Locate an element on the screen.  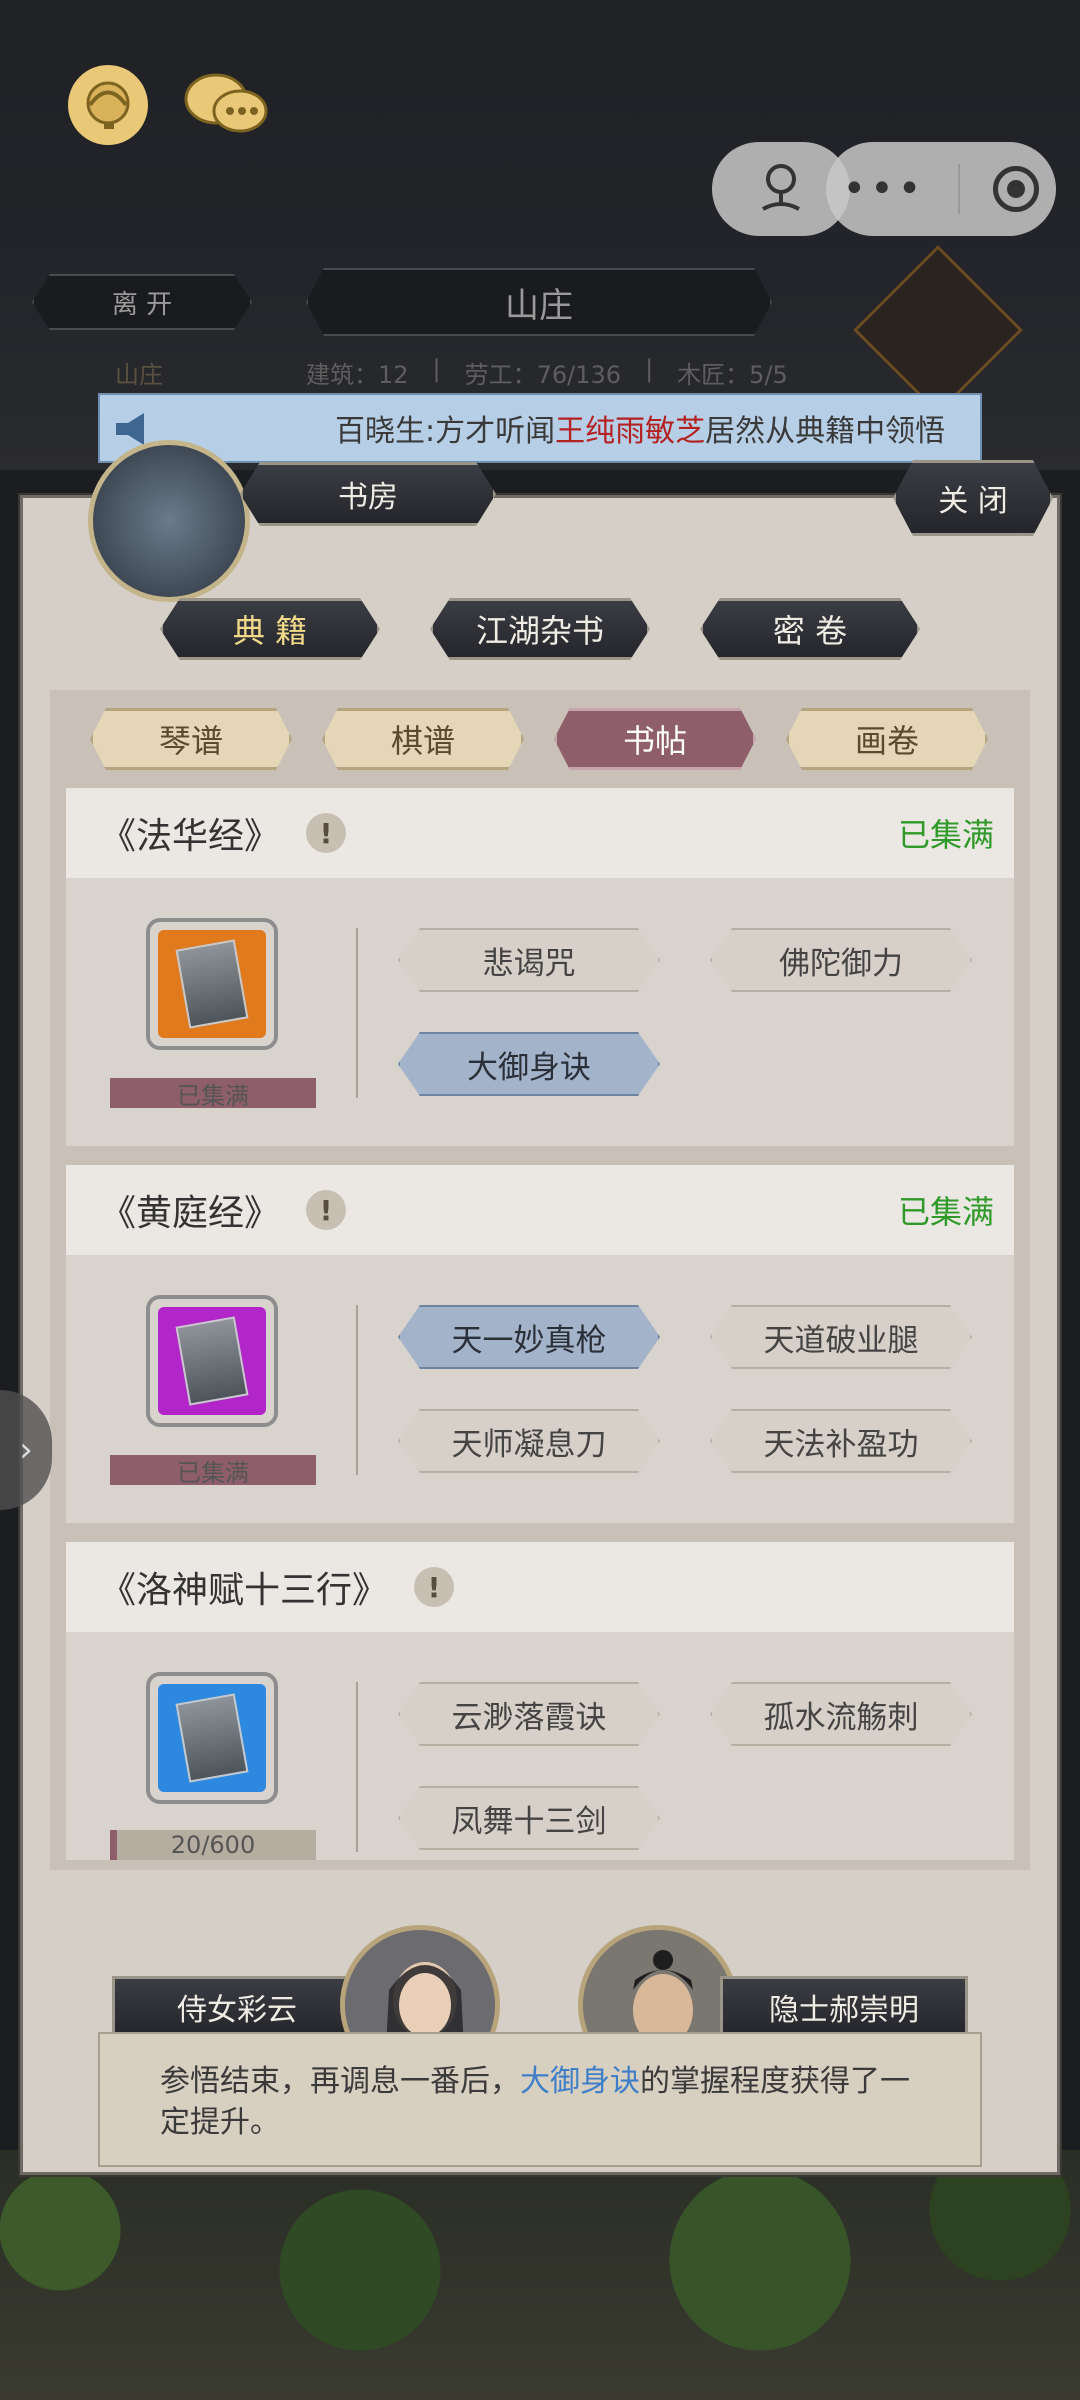
book-card: 《洛神赋十三行》 ! 20/600 云渺落霞诀 孤水流觞刺 凤舞十三剑 is located at coordinates (540, 1701).